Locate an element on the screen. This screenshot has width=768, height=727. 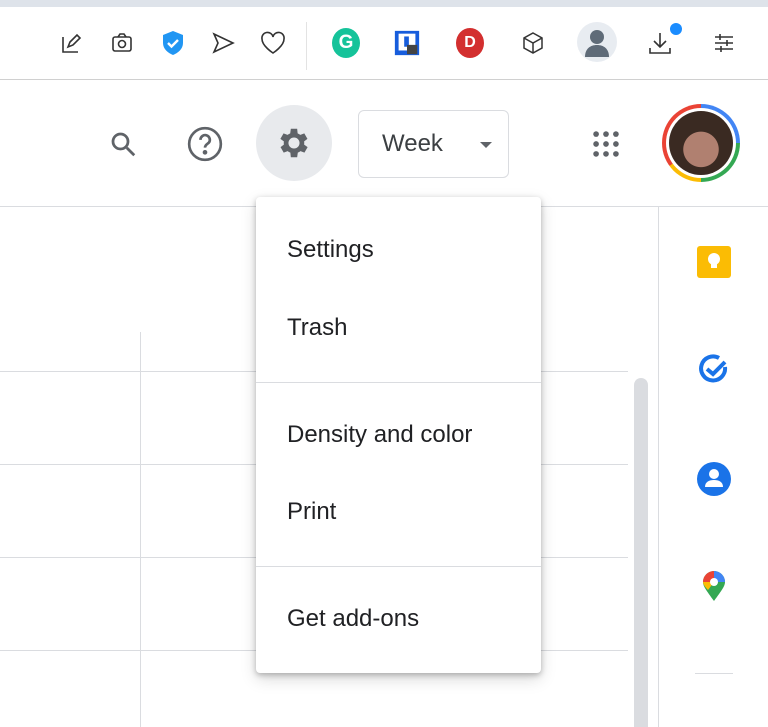
download-badge is located at coordinates (676, 29).